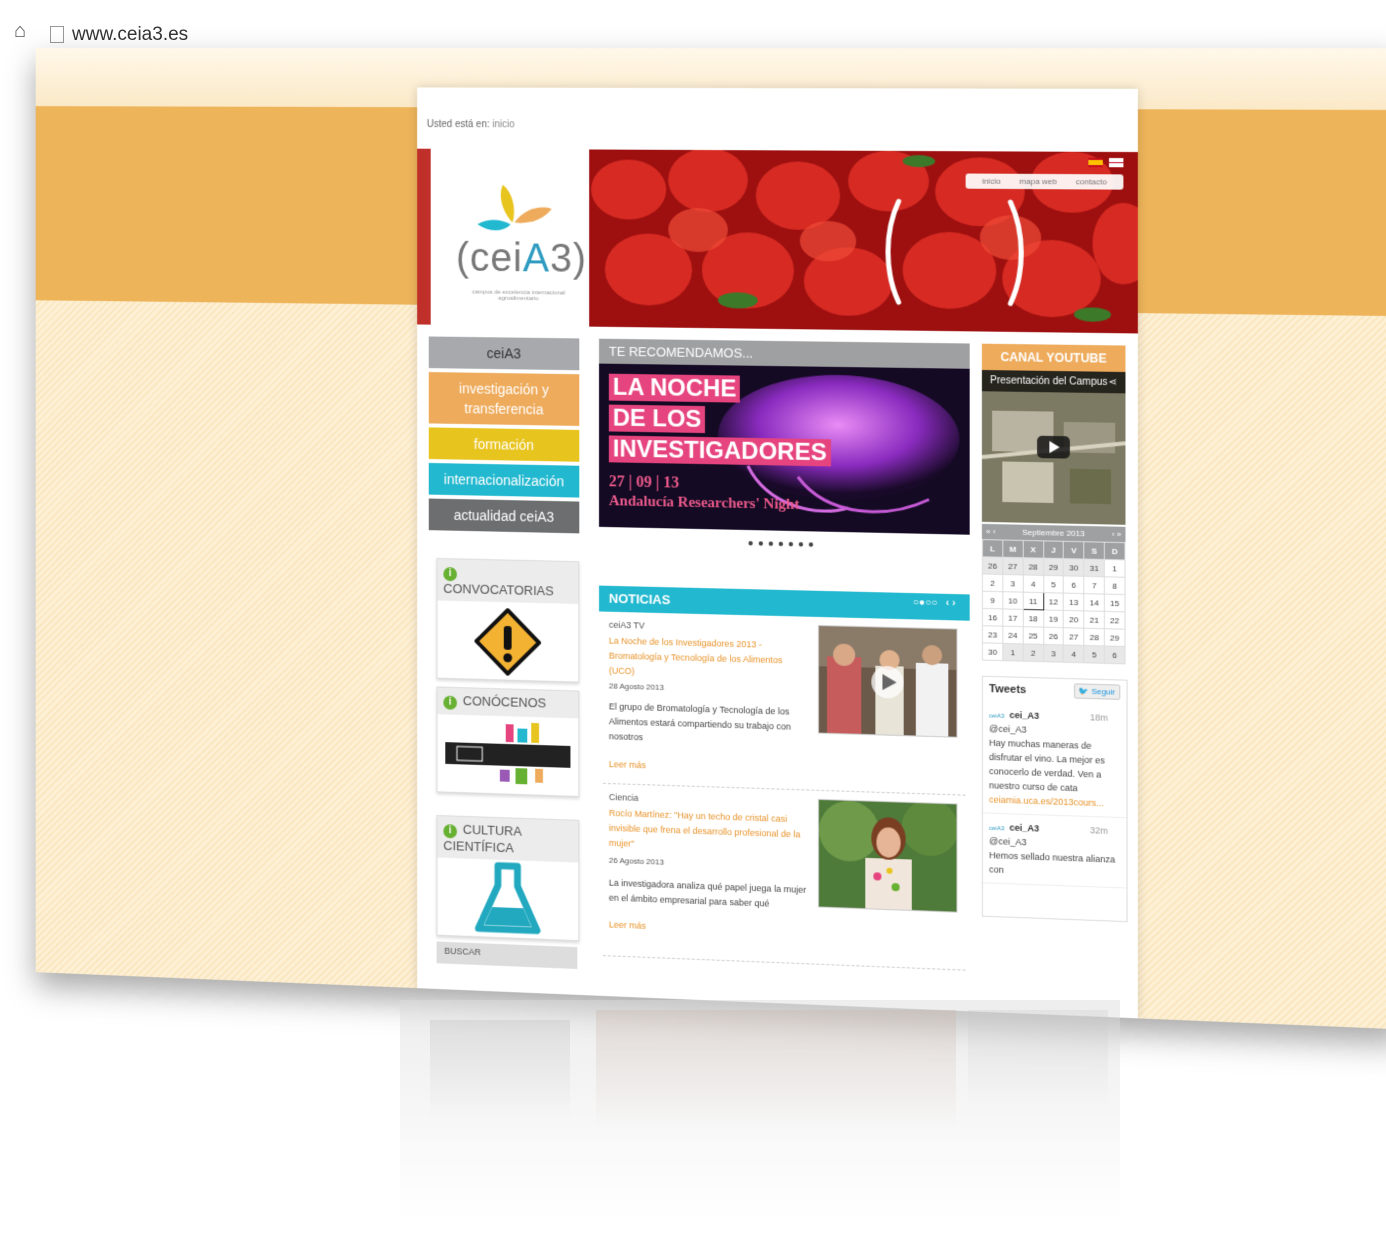 The image size is (1386, 1256). I want to click on uk-flag-icon, so click(1116, 163).